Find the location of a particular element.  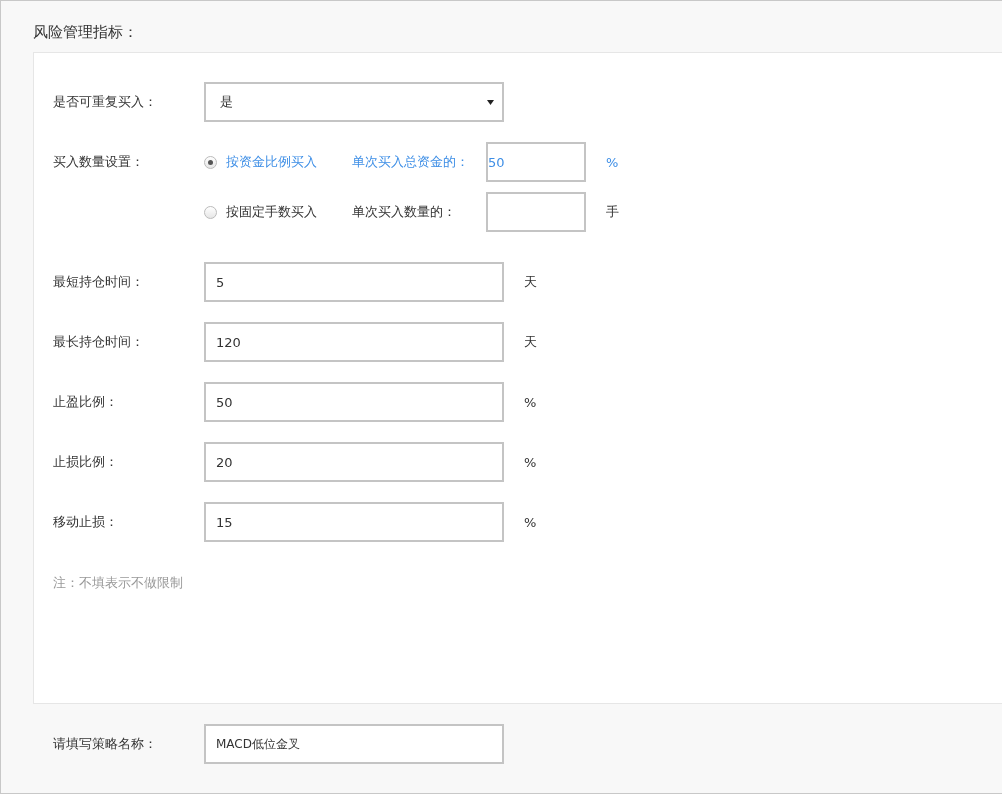

input-field: 5 is located at coordinates (354, 282).